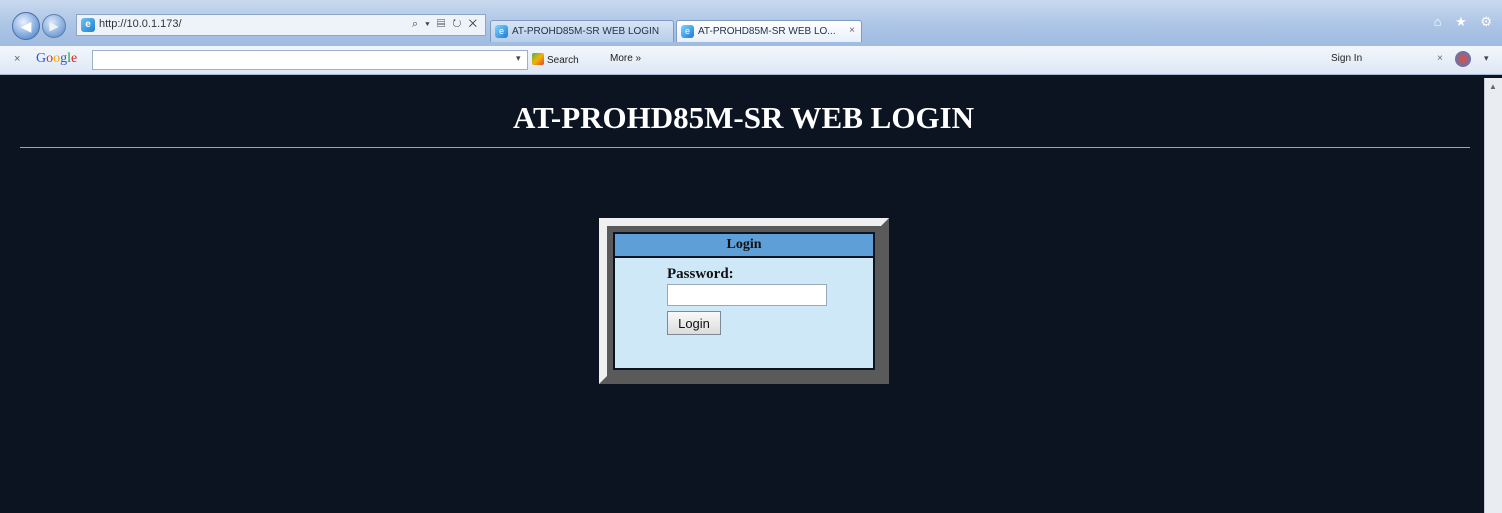 The image size is (1502, 513). I want to click on scroll-up-icon: ▲, so click(1493, 86).